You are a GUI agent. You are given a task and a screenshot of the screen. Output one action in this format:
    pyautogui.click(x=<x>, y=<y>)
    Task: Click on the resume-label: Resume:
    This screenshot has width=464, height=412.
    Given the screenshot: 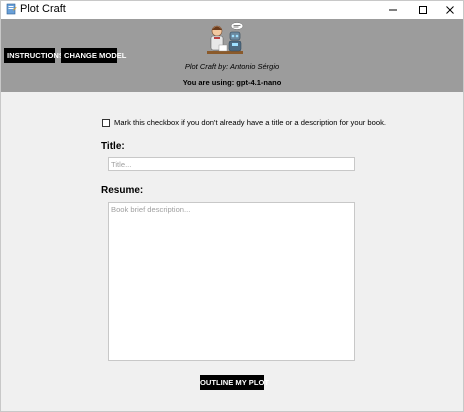 What is the action you would take?
    pyautogui.click(x=122, y=190)
    